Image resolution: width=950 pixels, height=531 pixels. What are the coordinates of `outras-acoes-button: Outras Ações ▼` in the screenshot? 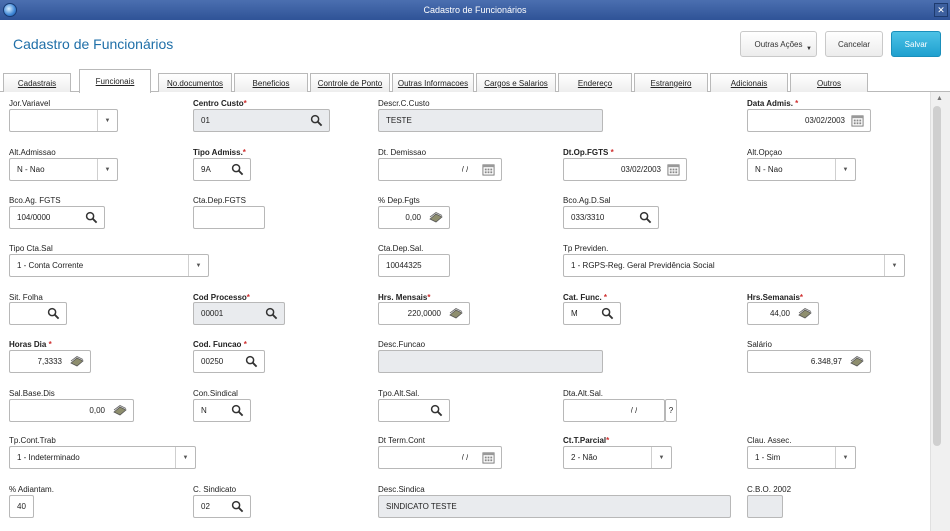 It's located at (778, 44).